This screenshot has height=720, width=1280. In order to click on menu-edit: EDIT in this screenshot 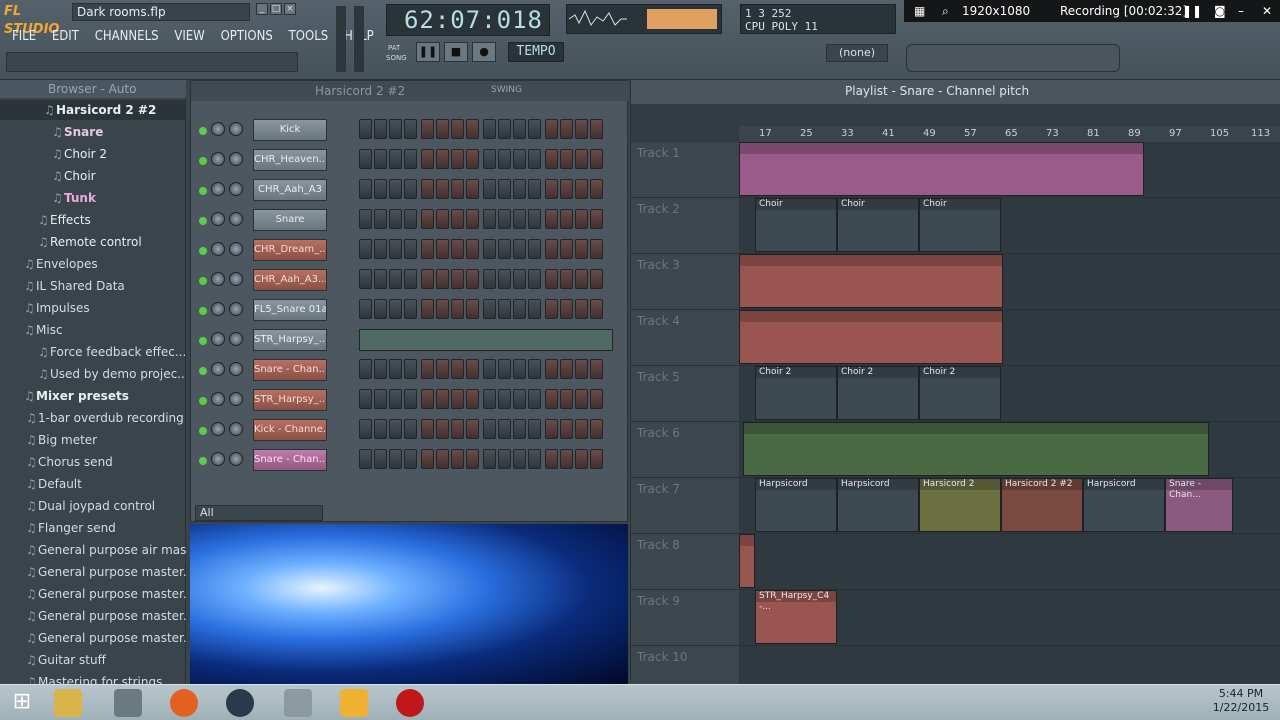, I will do `click(65, 37)`.